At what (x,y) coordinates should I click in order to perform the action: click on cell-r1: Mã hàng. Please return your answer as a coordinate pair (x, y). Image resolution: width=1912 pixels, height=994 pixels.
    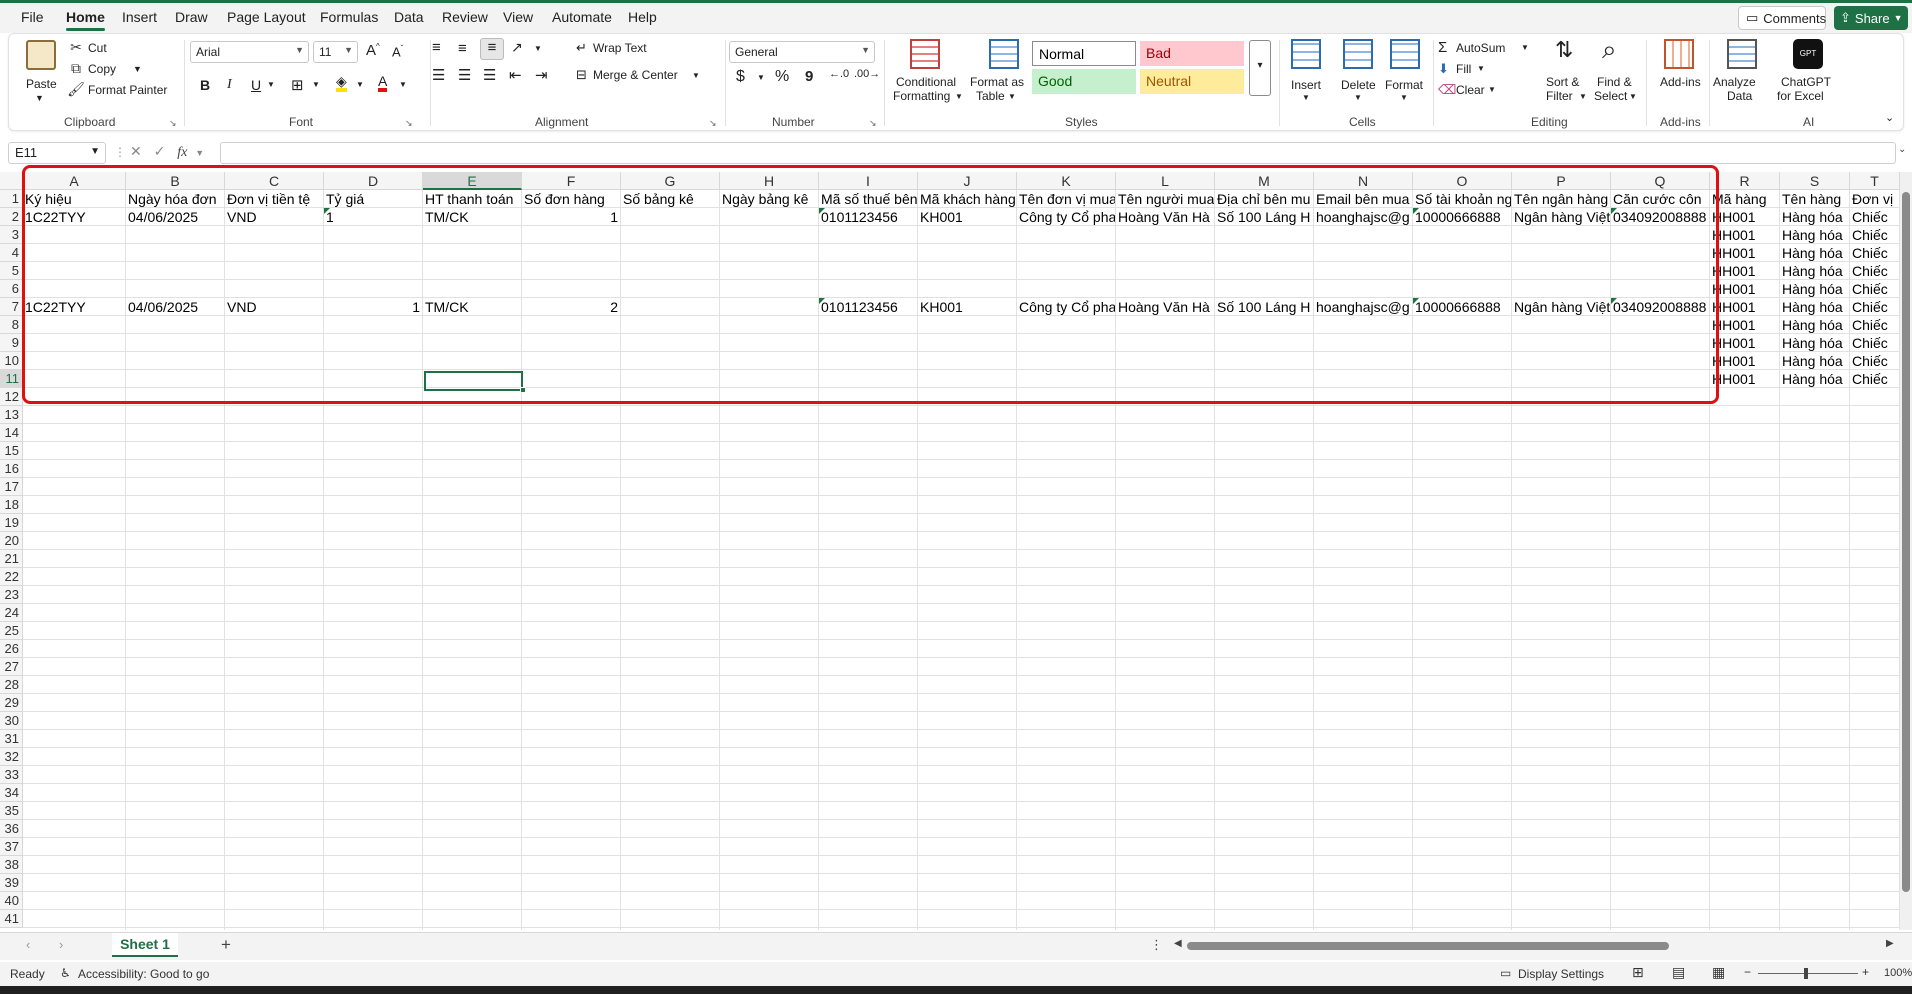
    Looking at the image, I should click on (1744, 199).